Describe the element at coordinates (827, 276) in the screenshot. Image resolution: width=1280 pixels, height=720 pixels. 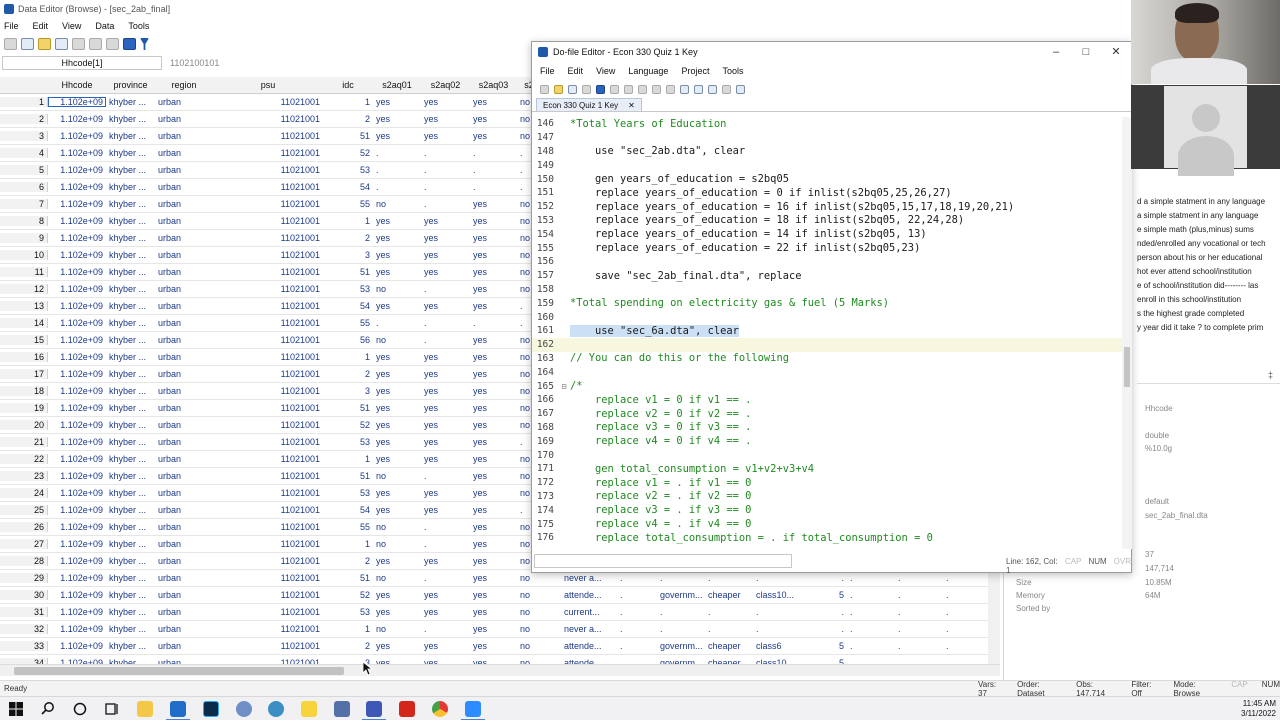
I see `code-line: 157 save "sec_2ab_final.dta", replace` at that location.